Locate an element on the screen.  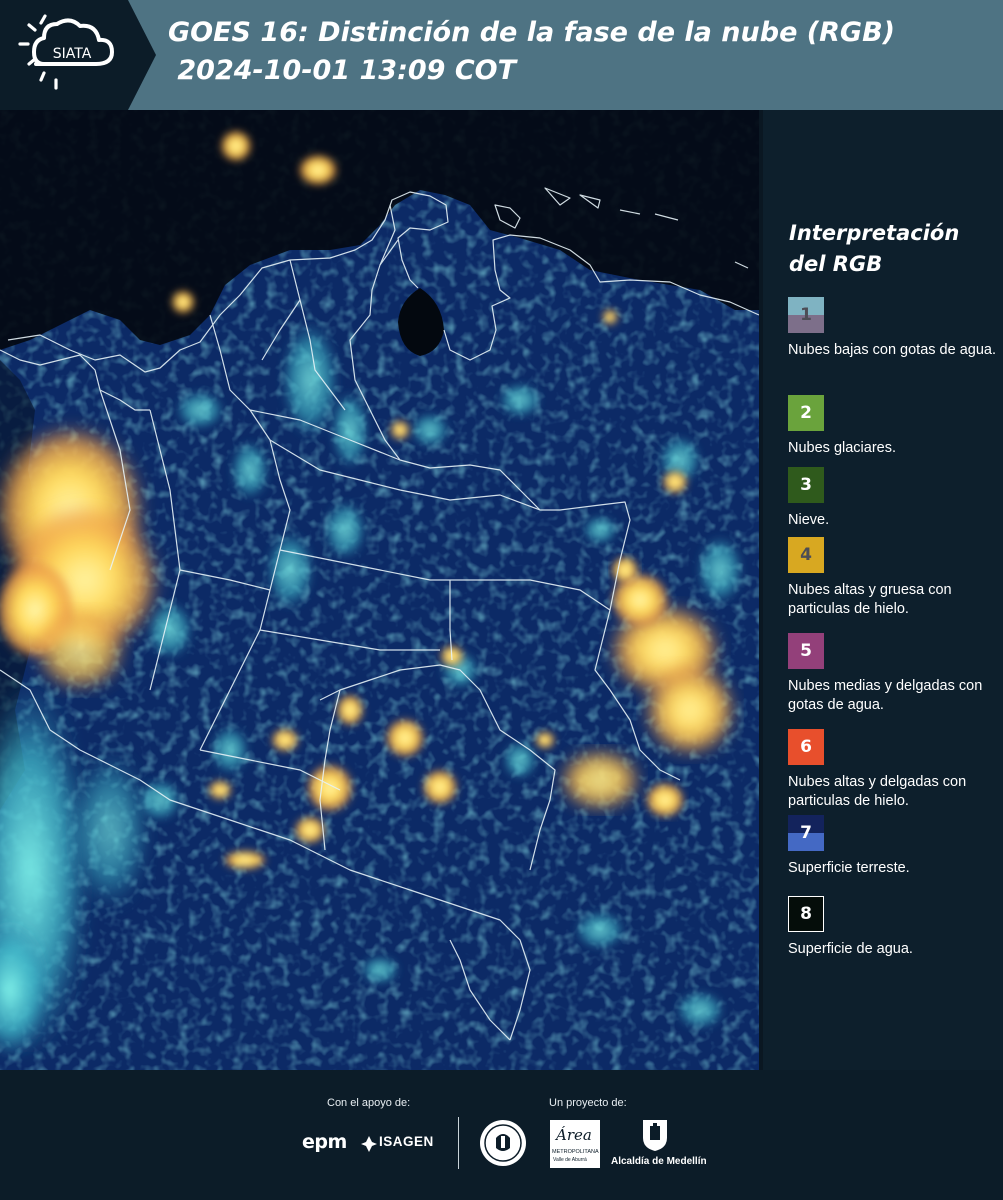
legend-swatch: 5 is located at coordinates (806, 651).